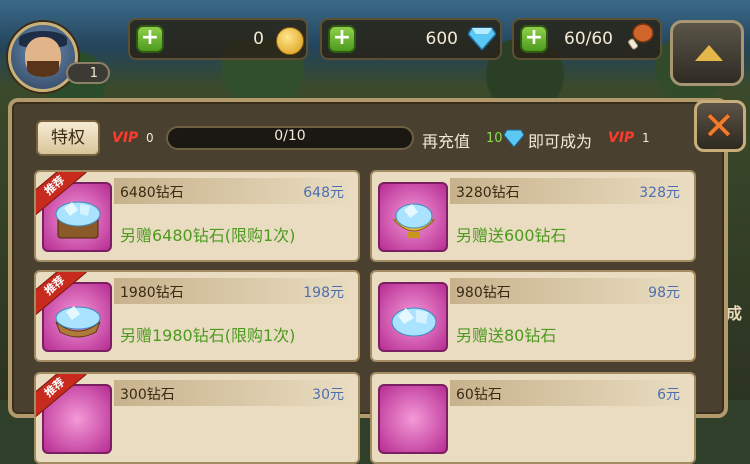  Describe the element at coordinates (646, 138) in the screenshot. I see `next-vip-level: 1` at that location.